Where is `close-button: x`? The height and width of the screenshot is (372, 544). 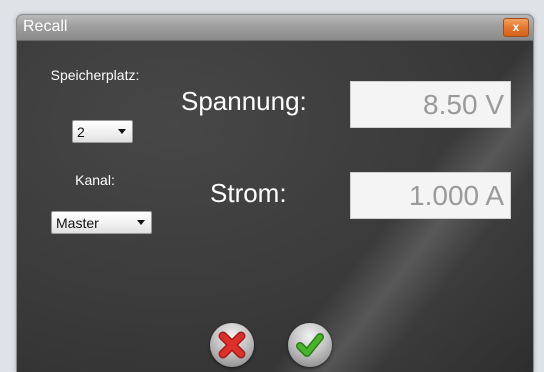
close-button: x is located at coordinates (516, 27).